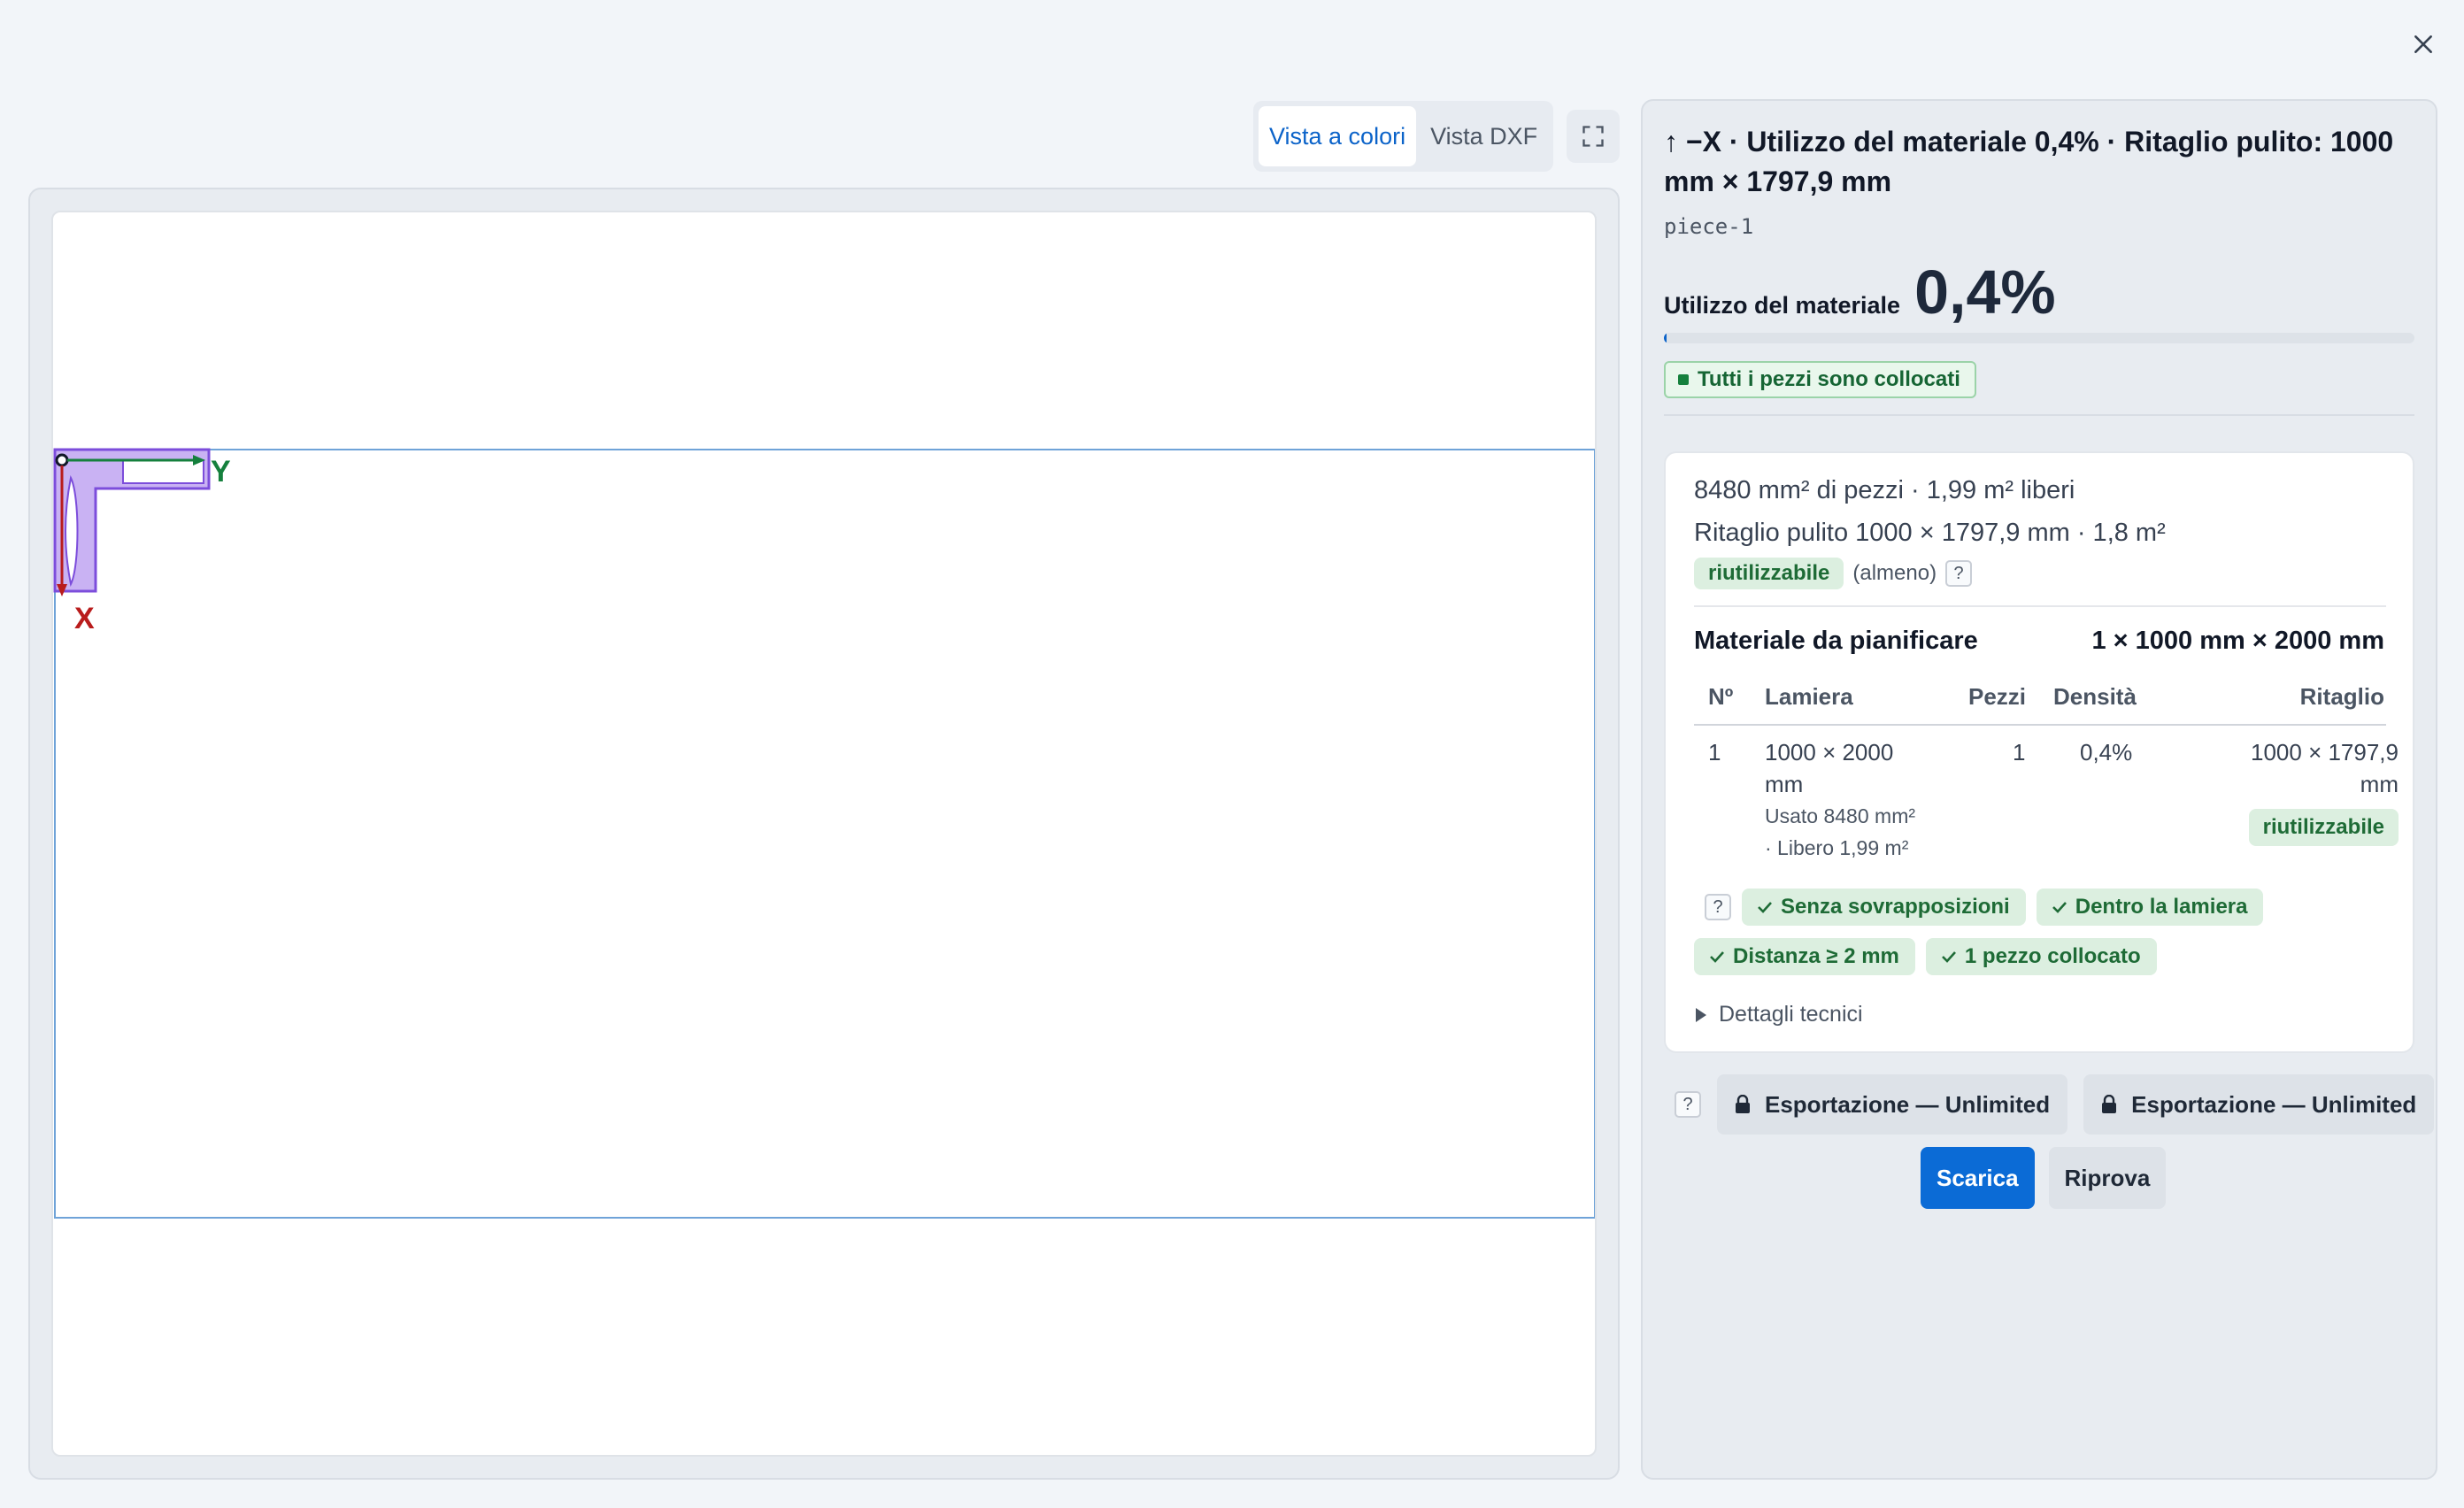 The width and height of the screenshot is (2464, 1508). What do you see at coordinates (1721, 696) in the screenshot?
I see `table-header-n: Nº` at bounding box center [1721, 696].